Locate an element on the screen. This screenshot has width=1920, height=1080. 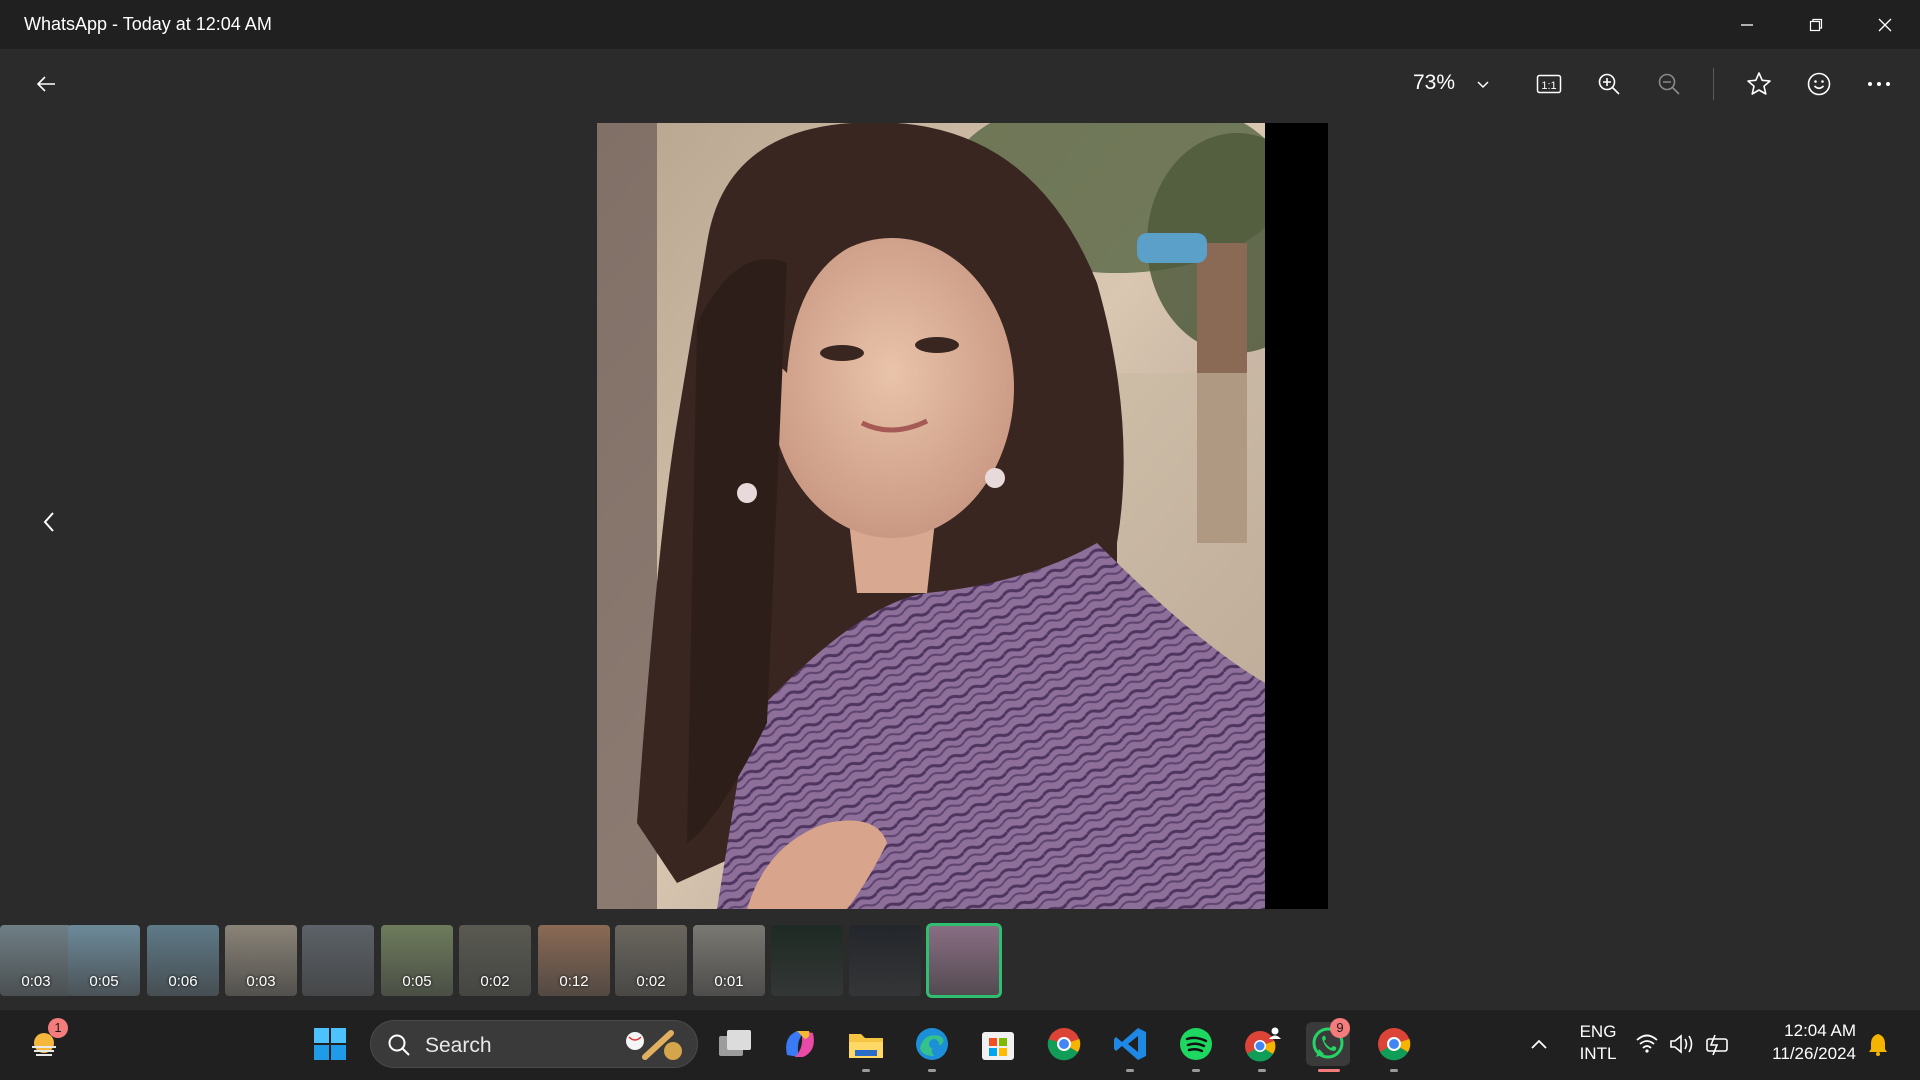
vscode-button is located at coordinates (1130, 1047).